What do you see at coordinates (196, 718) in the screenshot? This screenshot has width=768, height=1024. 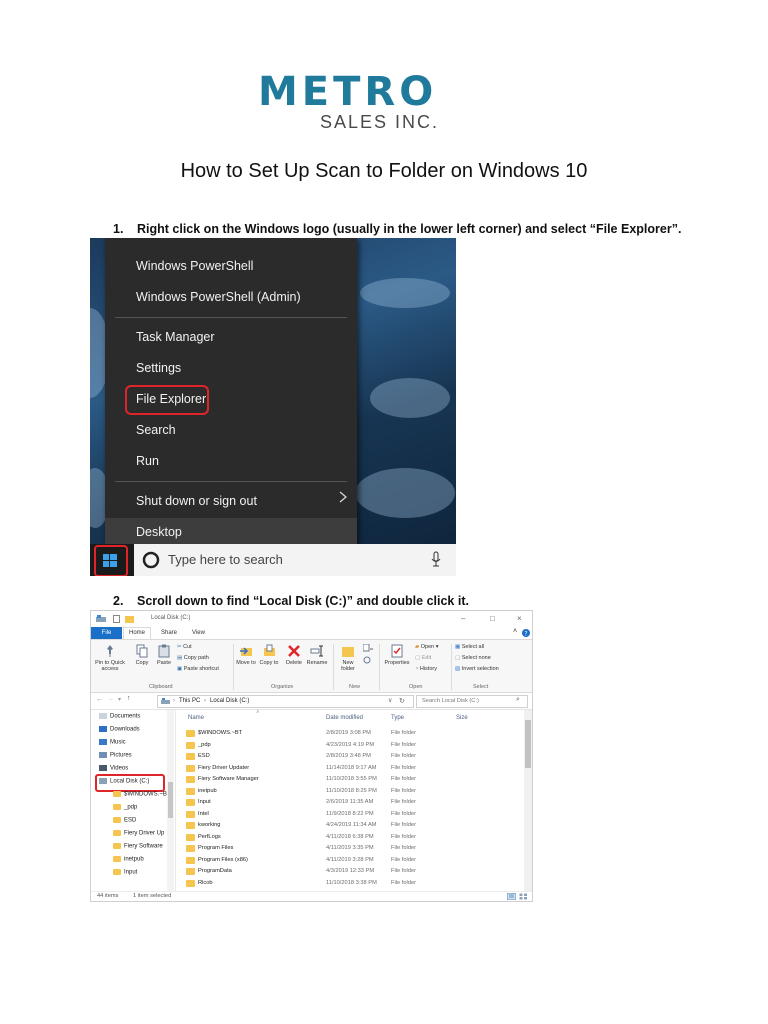 I see `column-name: Name` at bounding box center [196, 718].